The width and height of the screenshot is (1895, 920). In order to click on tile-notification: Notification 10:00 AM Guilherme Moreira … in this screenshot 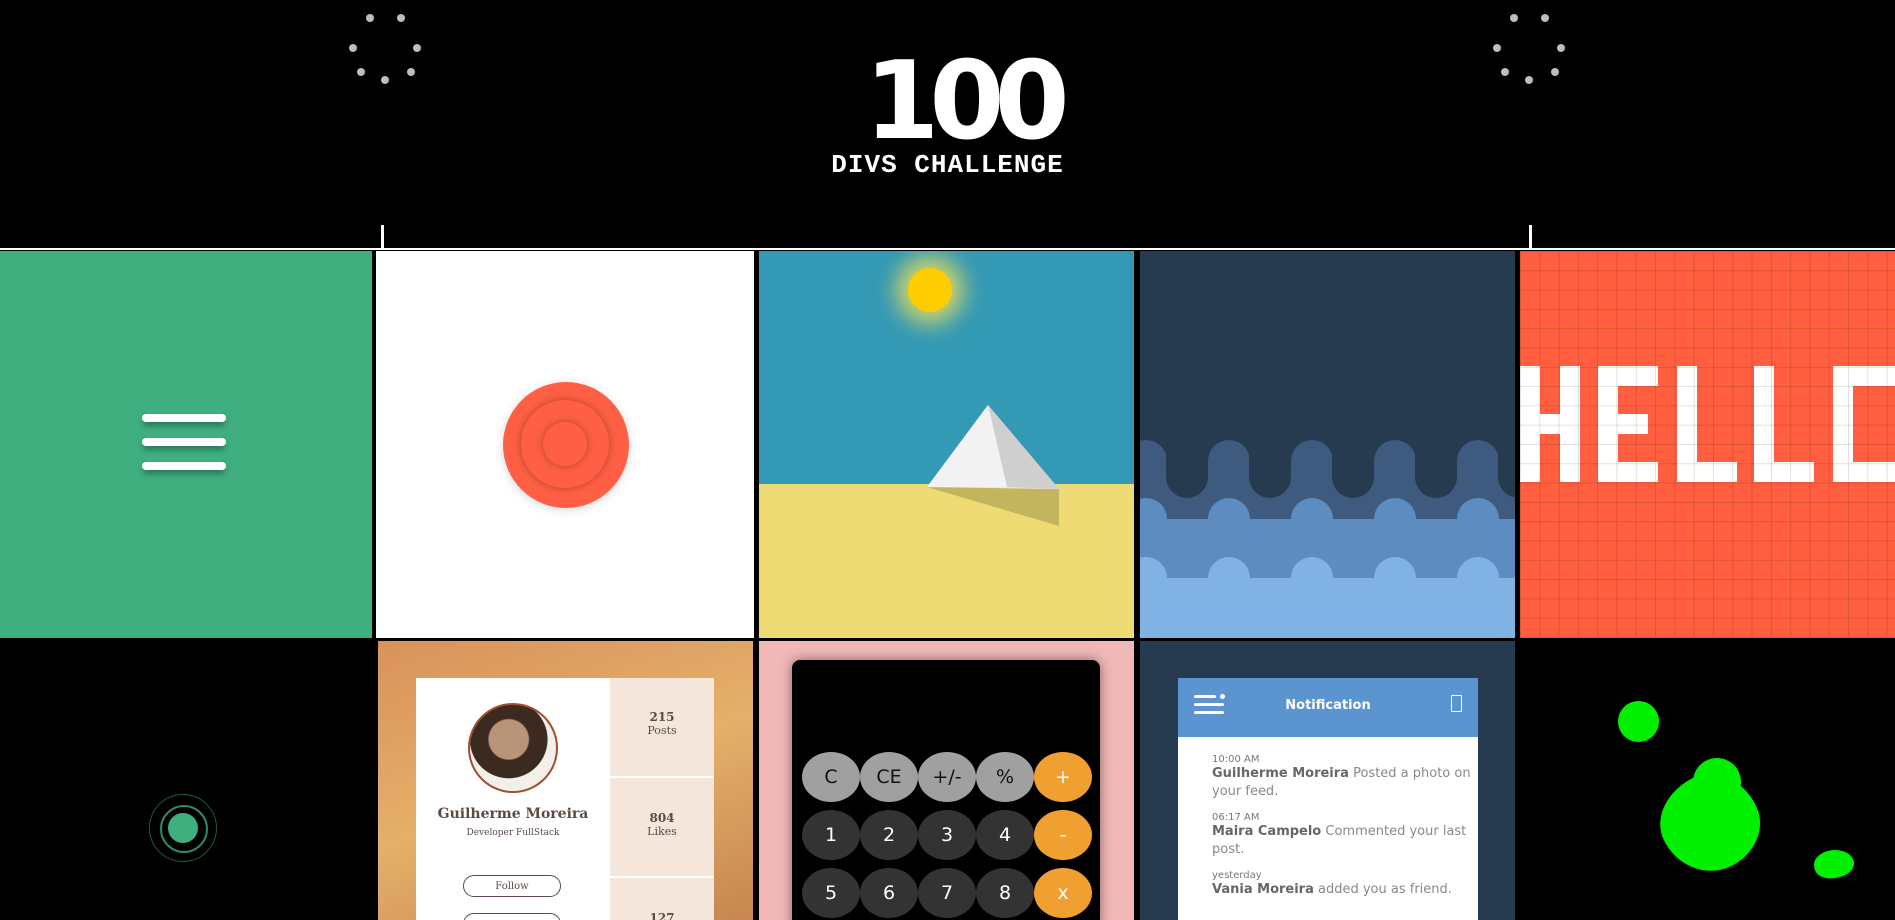, I will do `click(1327, 780)`.